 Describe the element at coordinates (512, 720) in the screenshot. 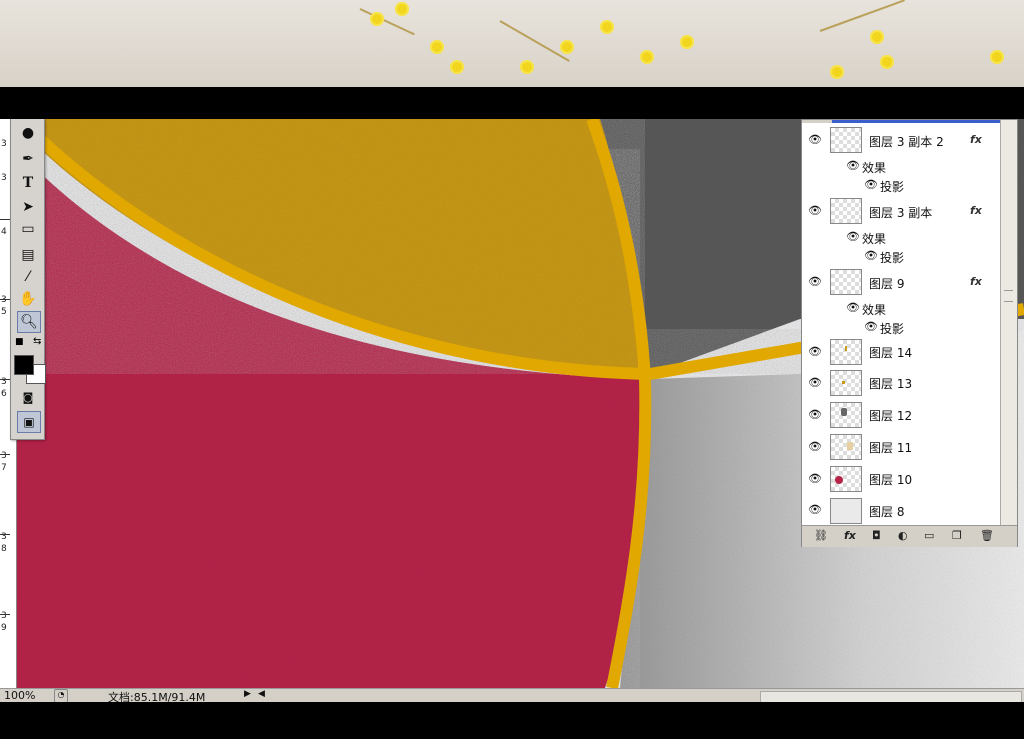

I see `bottom-black-bar` at that location.